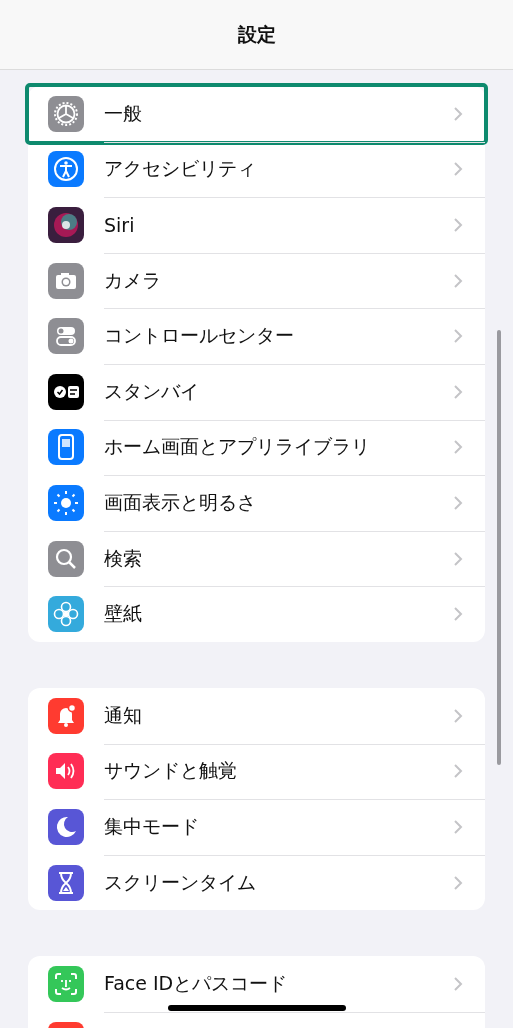  What do you see at coordinates (123, 558) in the screenshot?
I see `row-label: 検索` at bounding box center [123, 558].